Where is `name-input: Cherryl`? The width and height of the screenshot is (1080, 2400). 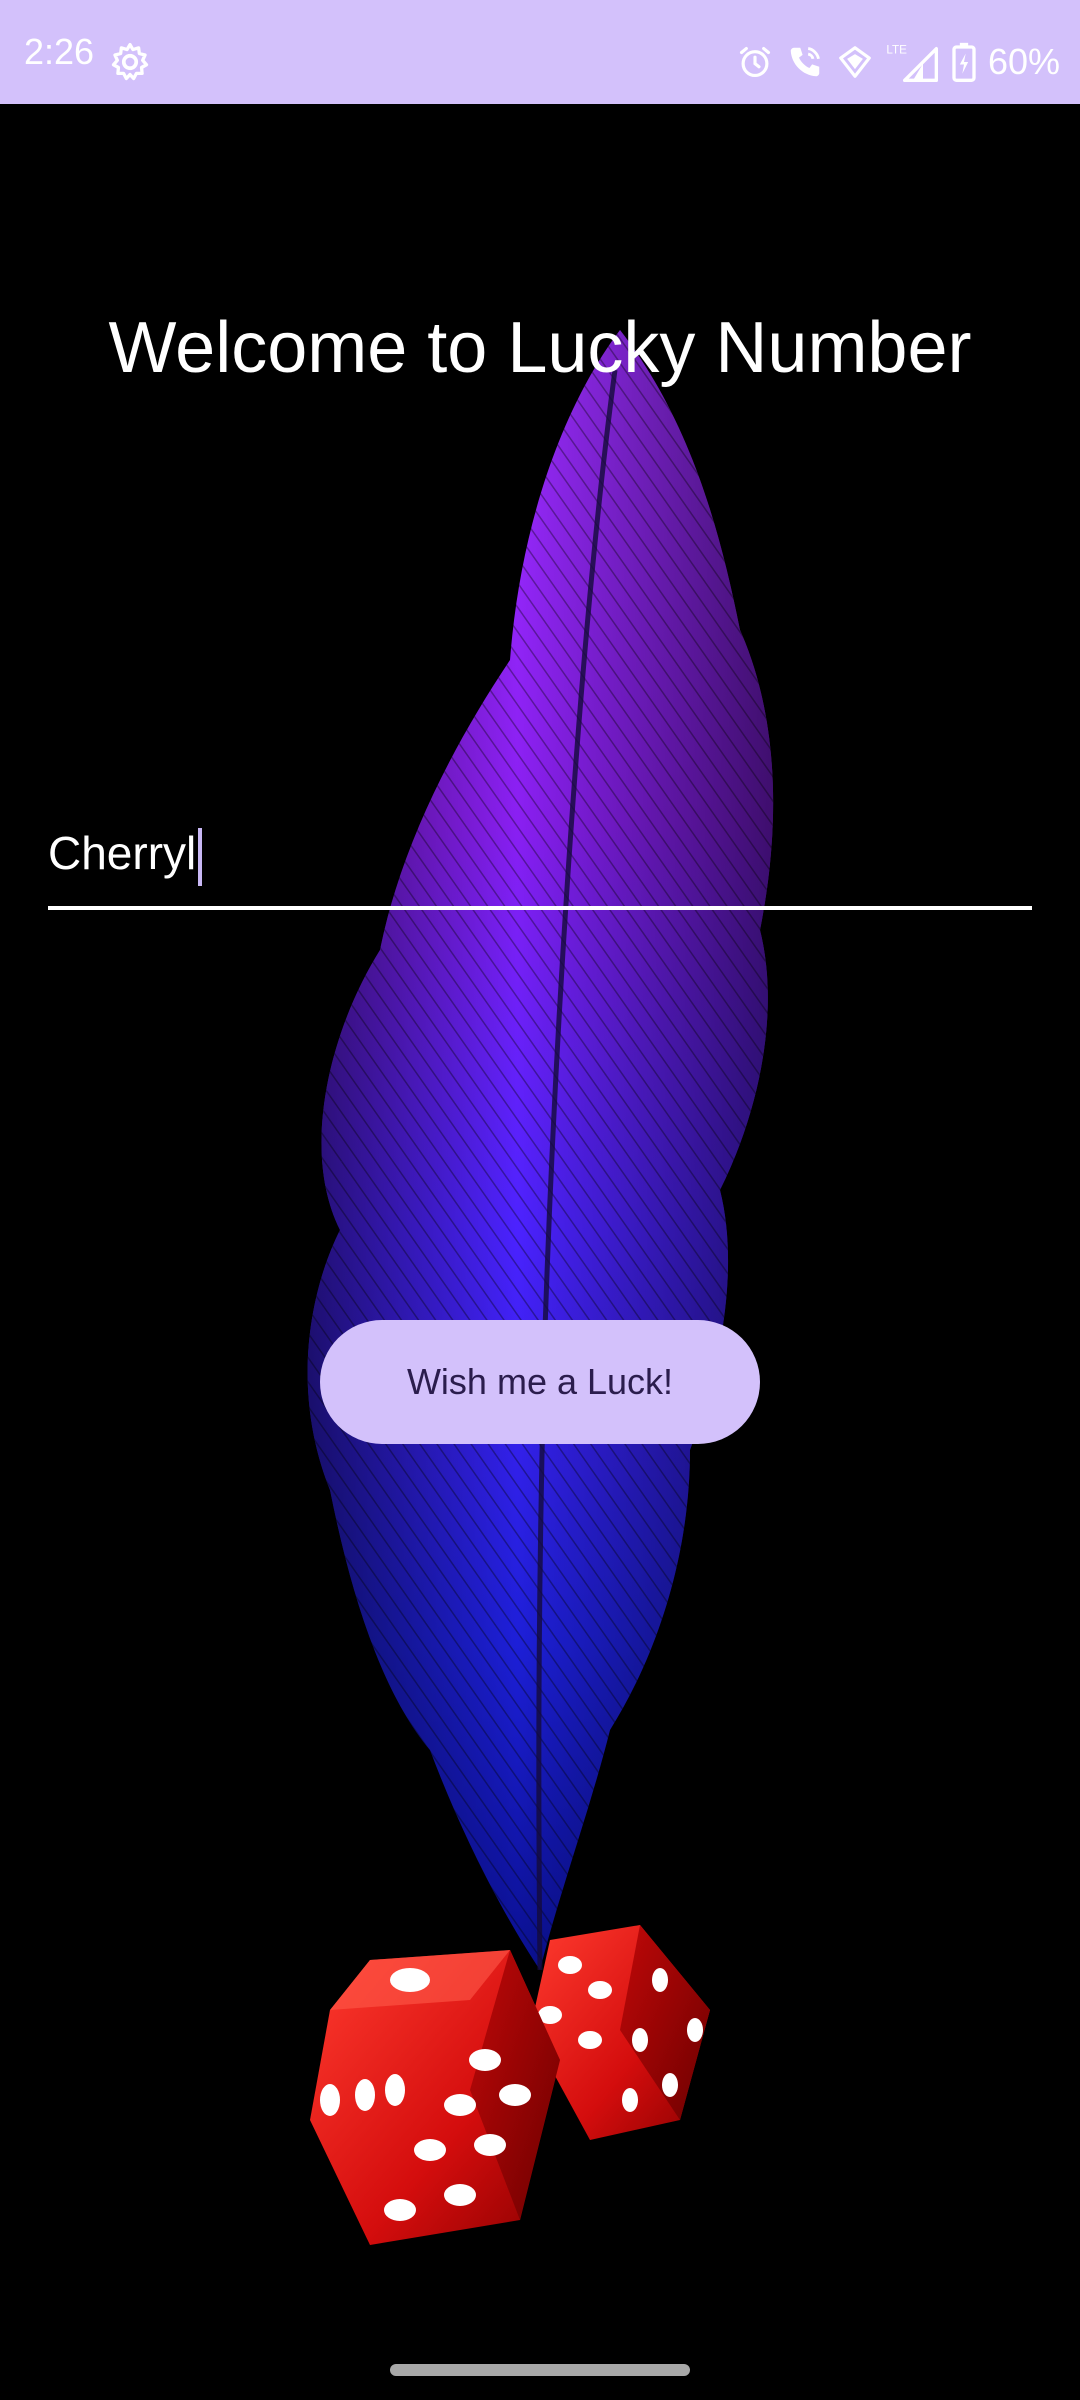 name-input: Cherryl is located at coordinates (540, 855).